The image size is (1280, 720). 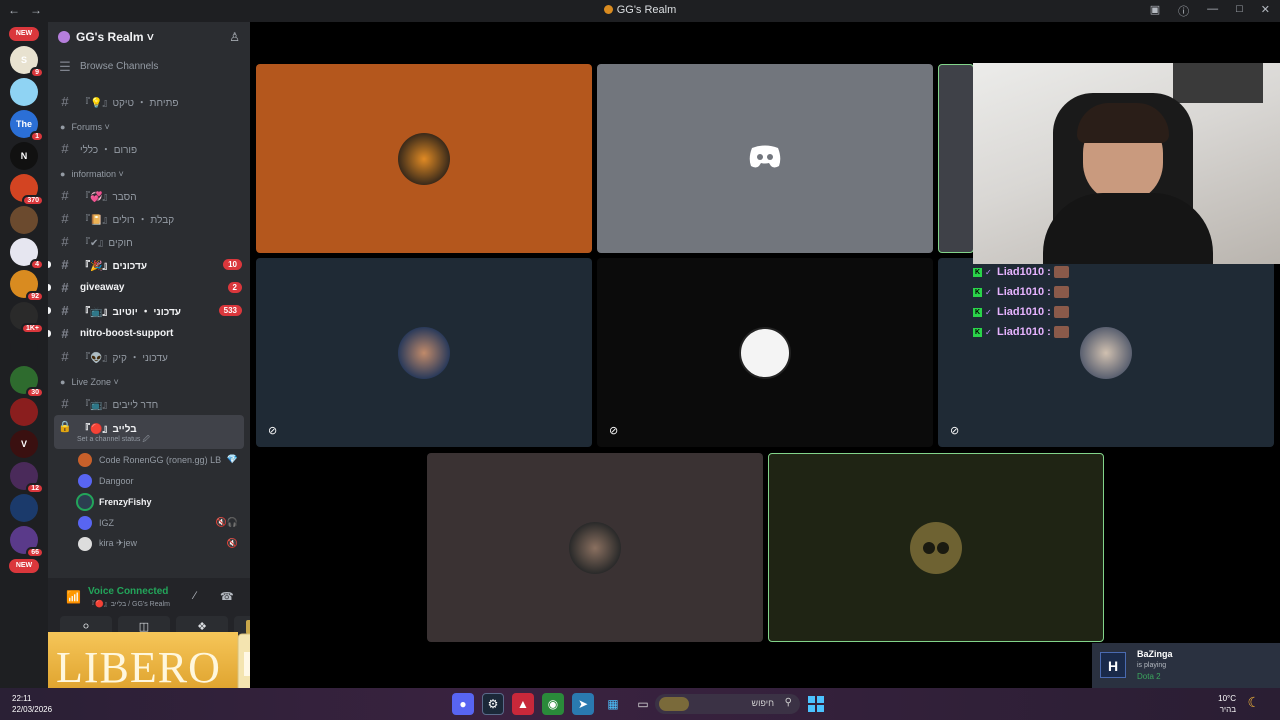 What do you see at coordinates (116, 480) in the screenshot?
I see `member-name: Dangoor` at bounding box center [116, 480].